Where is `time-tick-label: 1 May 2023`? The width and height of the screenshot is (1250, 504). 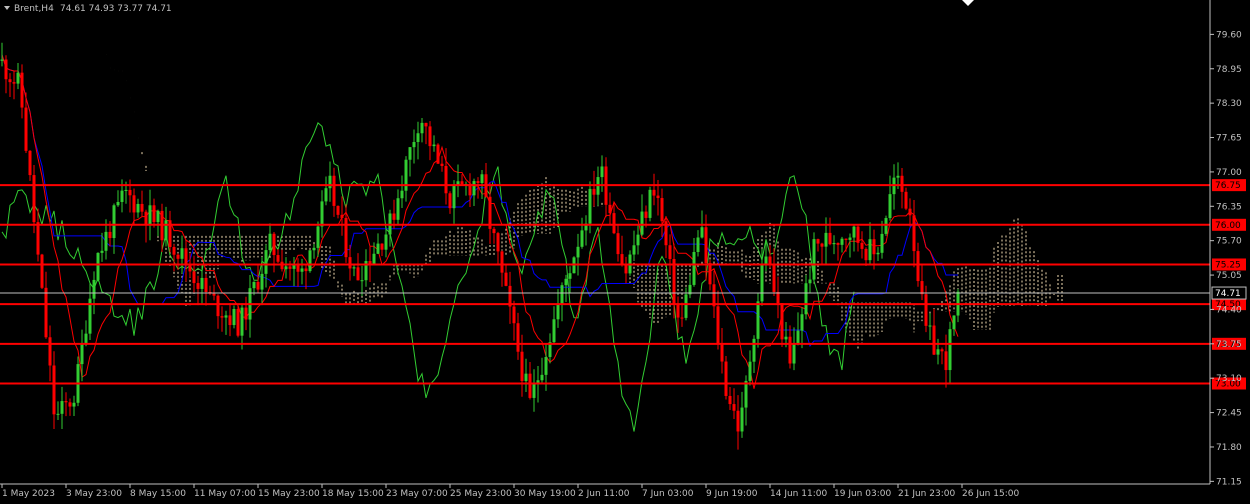 time-tick-label: 1 May 2023 is located at coordinates (28, 494).